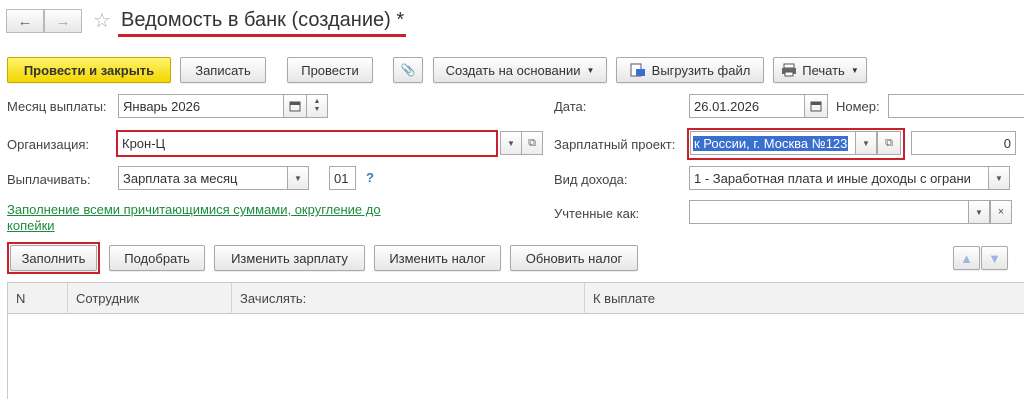  I want to click on post-button: Провести, so click(330, 70).